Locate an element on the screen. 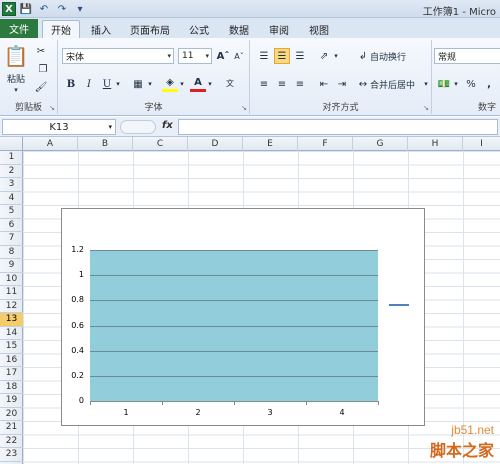 The width and height of the screenshot is (500, 464). wrap-text-button: 自动换行 is located at coordinates (395, 56).